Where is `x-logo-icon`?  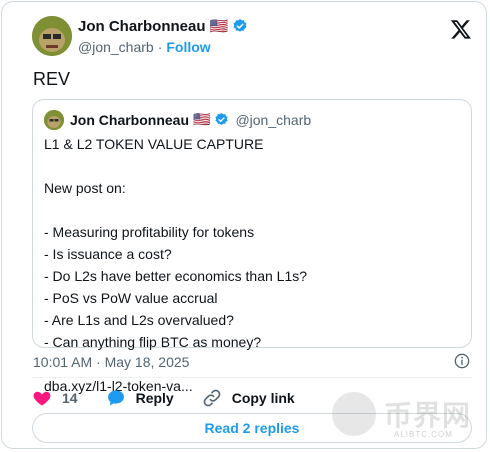 x-logo-icon is located at coordinates (461, 29).